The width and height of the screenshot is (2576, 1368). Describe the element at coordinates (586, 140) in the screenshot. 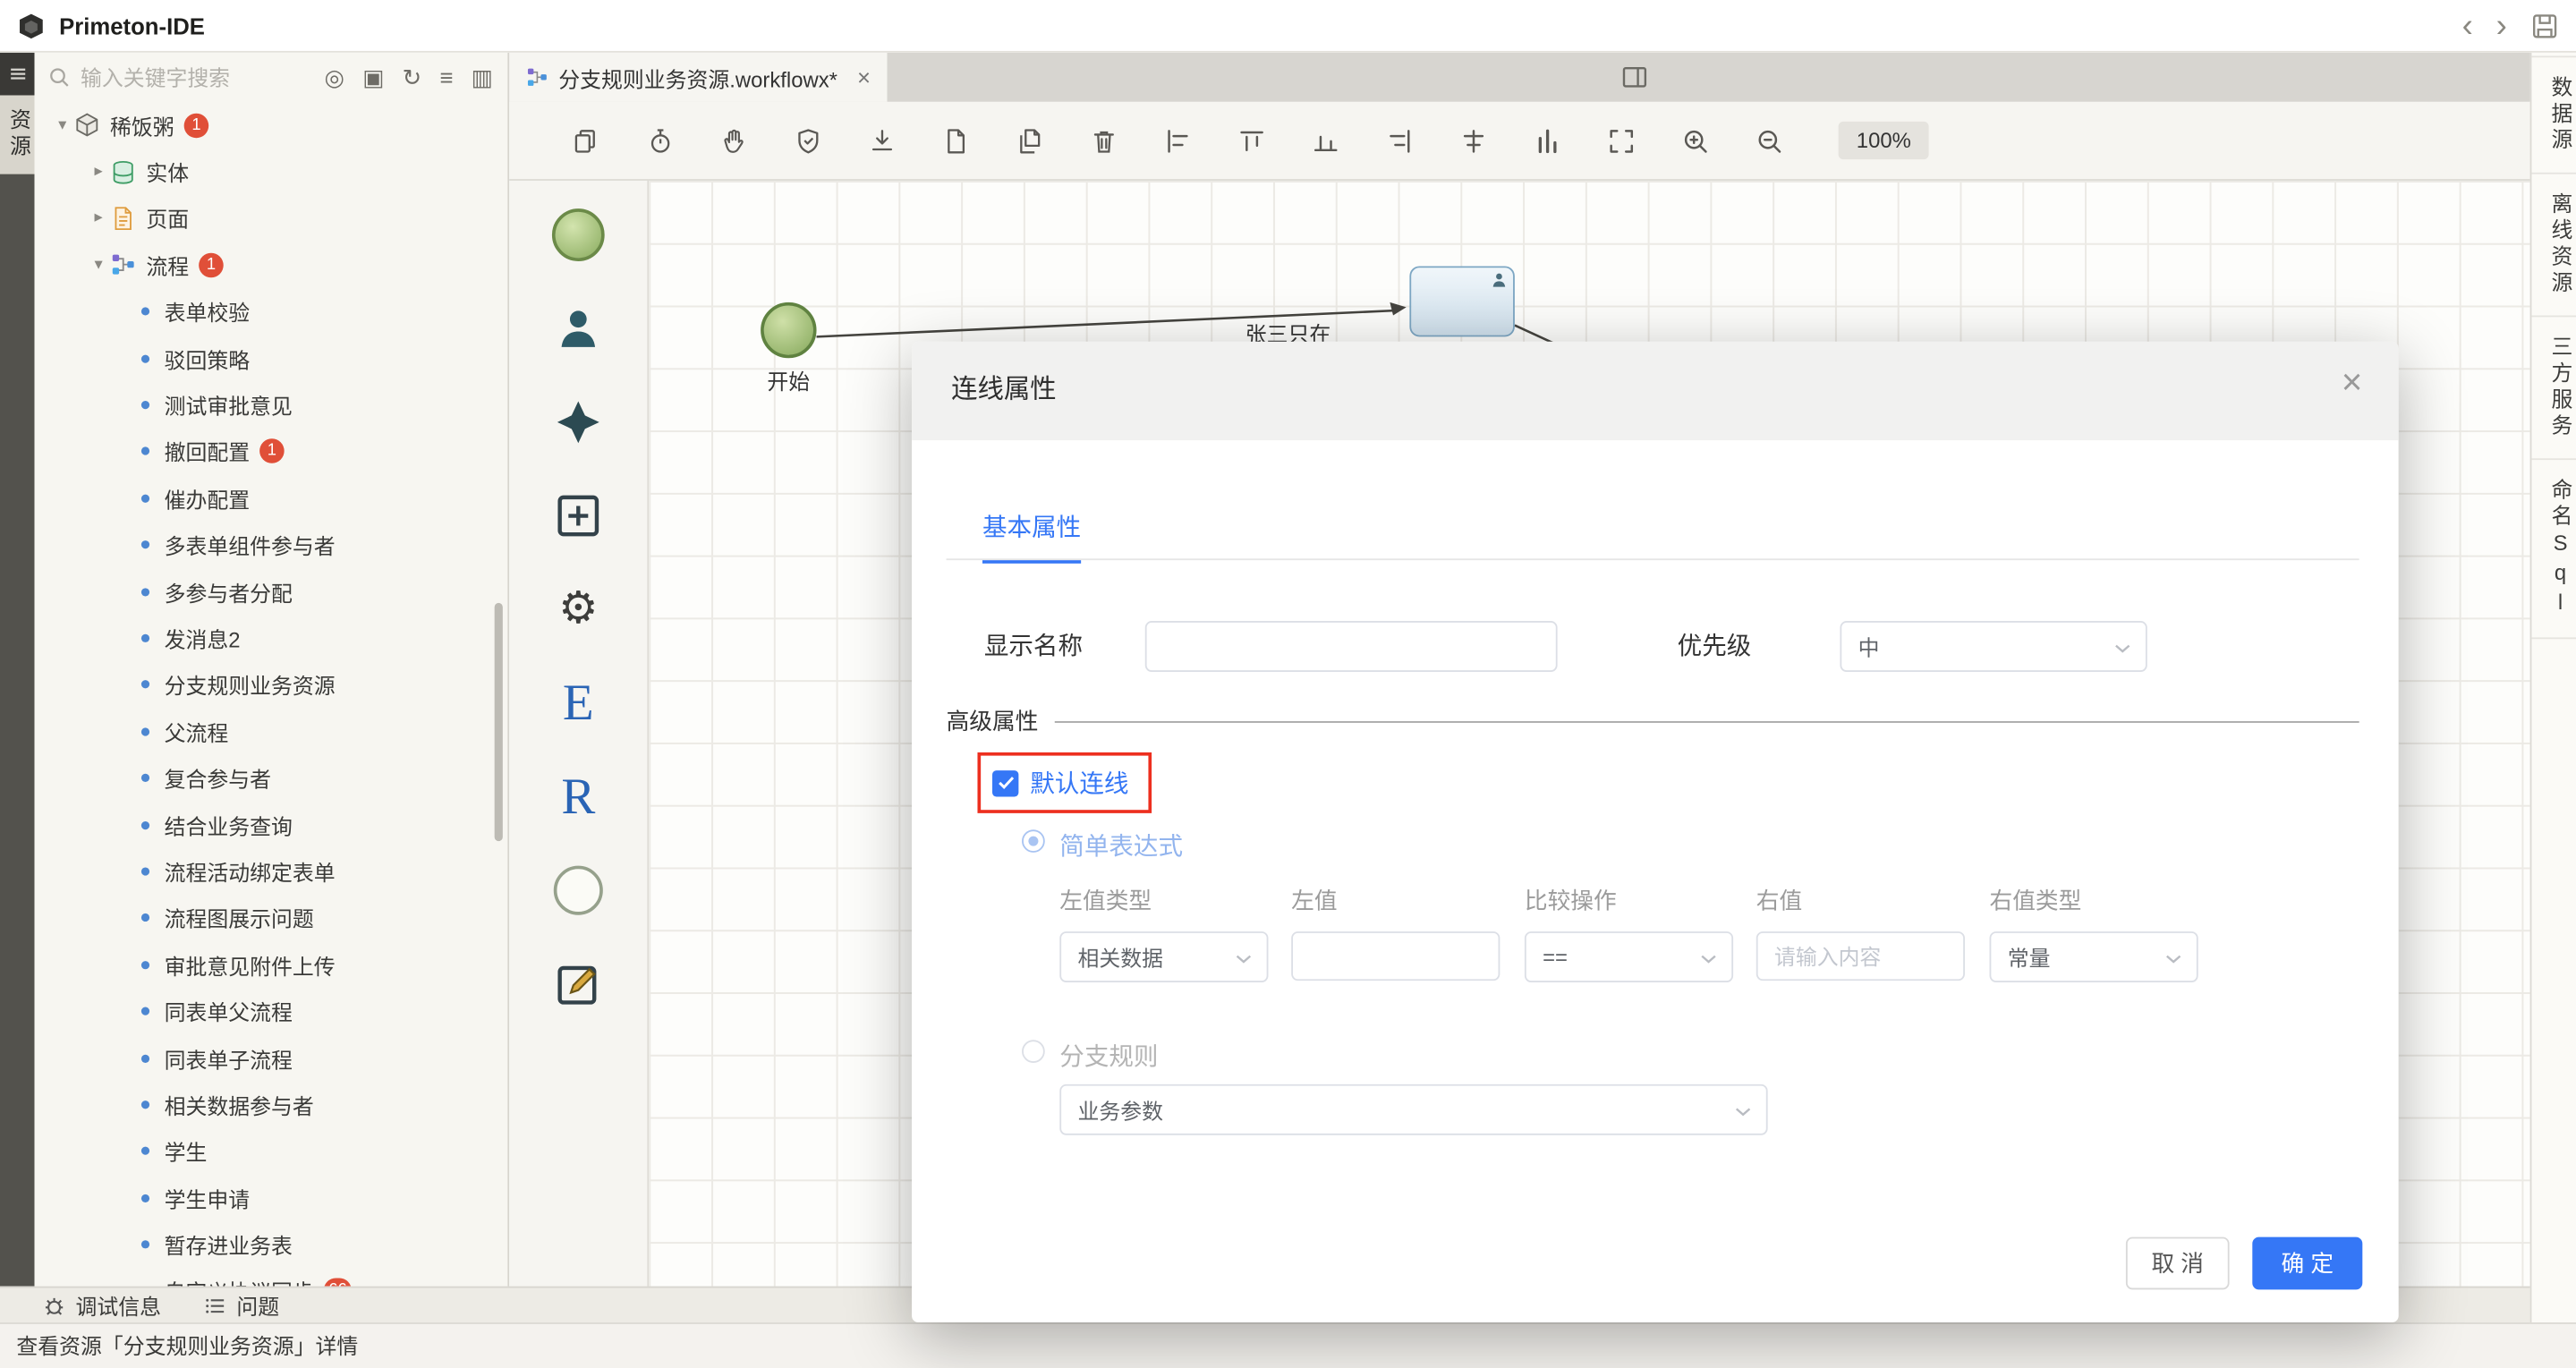

I see `paste-button` at that location.